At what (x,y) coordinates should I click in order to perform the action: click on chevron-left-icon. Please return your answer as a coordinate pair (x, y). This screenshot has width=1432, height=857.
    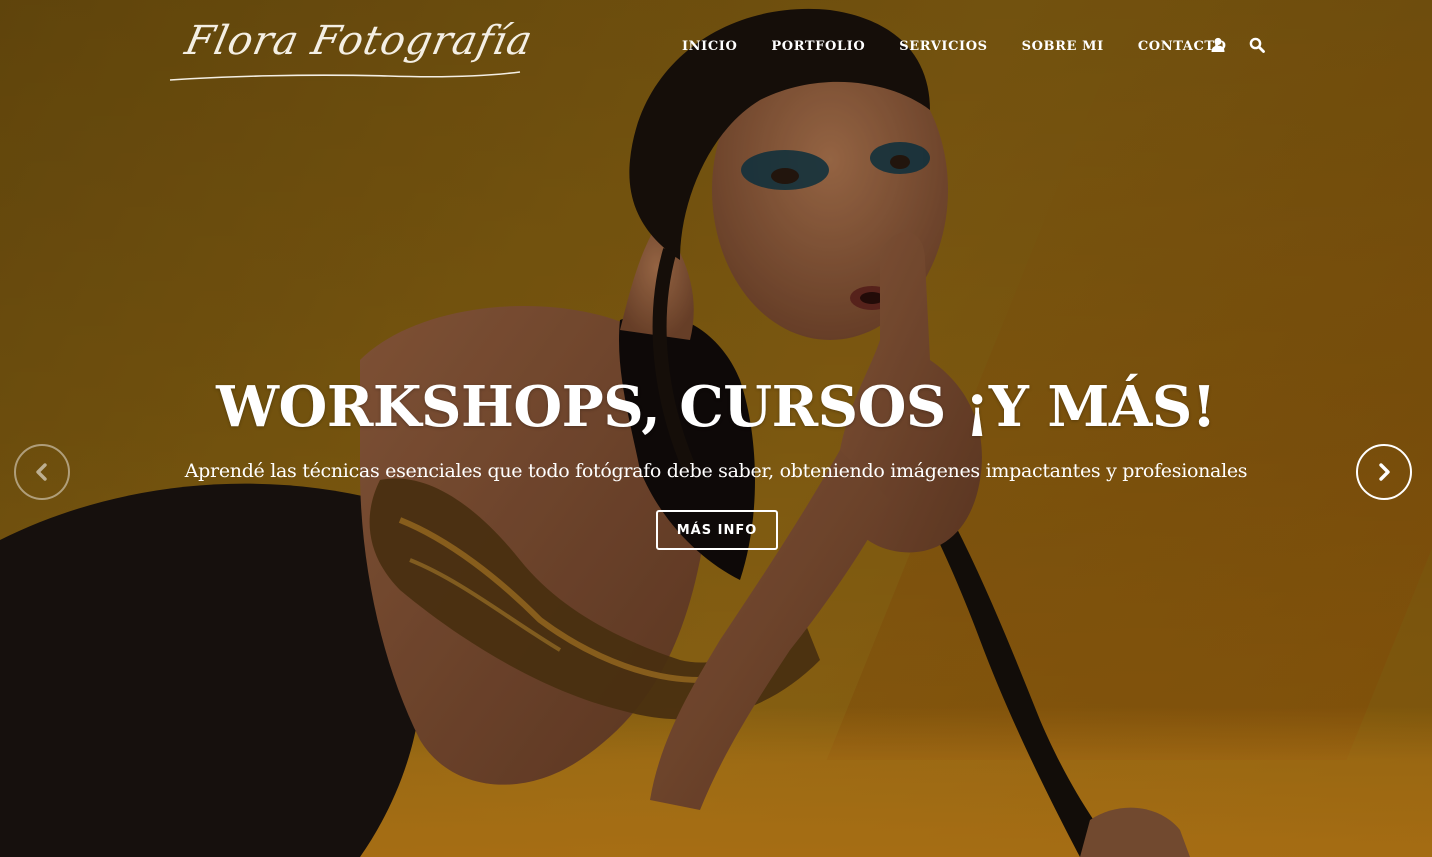
    Looking at the image, I should click on (41, 472).